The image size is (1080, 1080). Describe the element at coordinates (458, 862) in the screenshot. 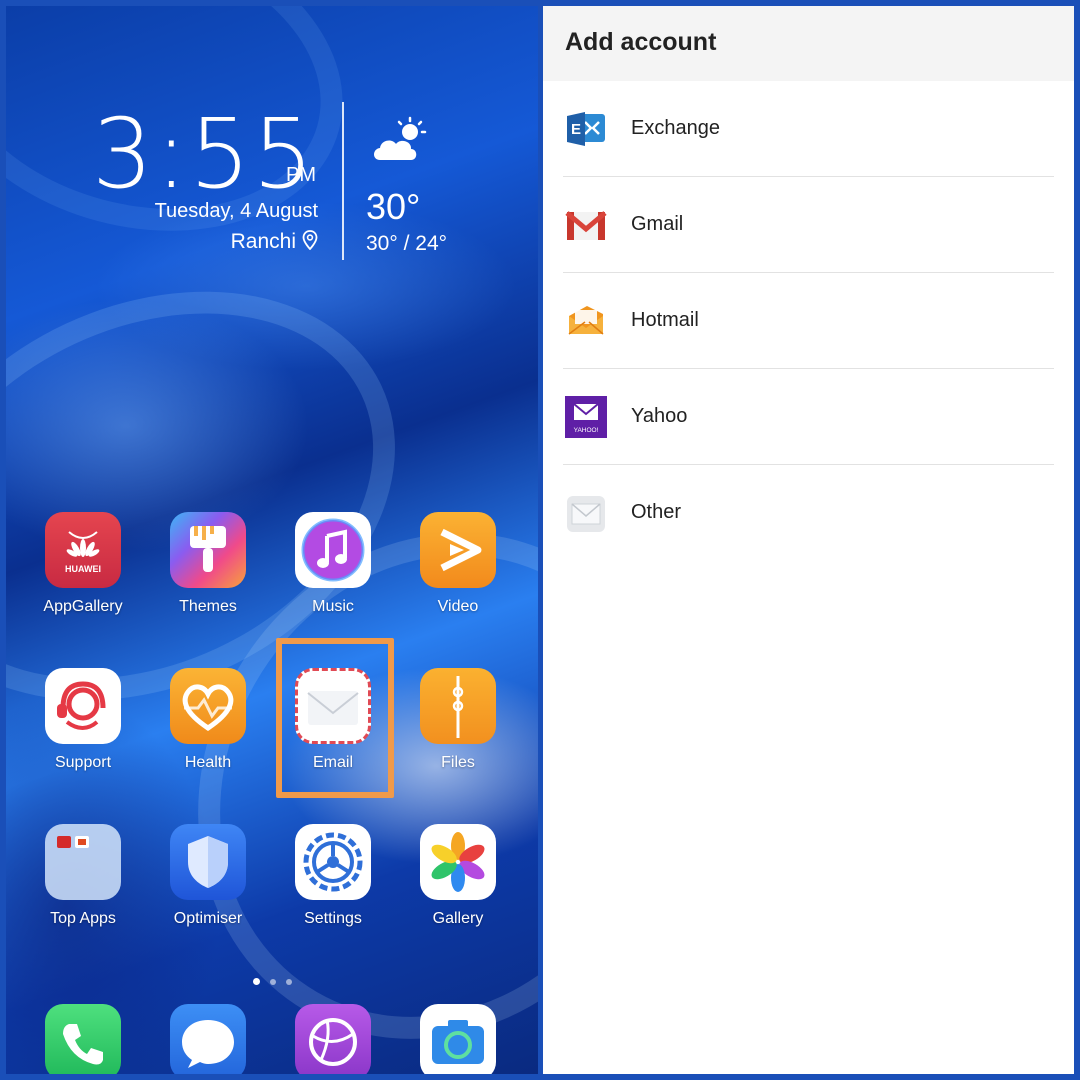

I see `pinwheel-icon` at that location.